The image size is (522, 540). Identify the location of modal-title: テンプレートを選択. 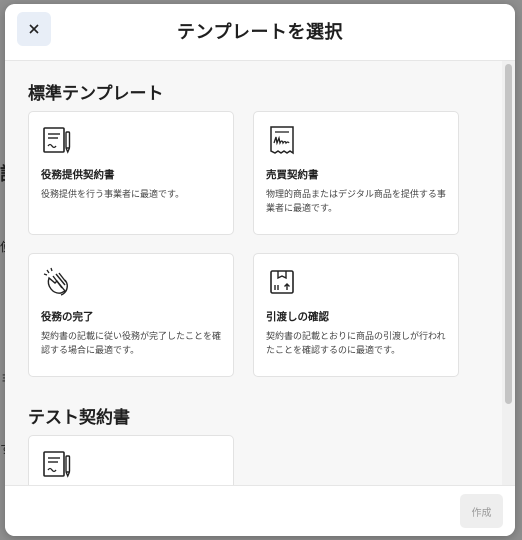
(260, 32).